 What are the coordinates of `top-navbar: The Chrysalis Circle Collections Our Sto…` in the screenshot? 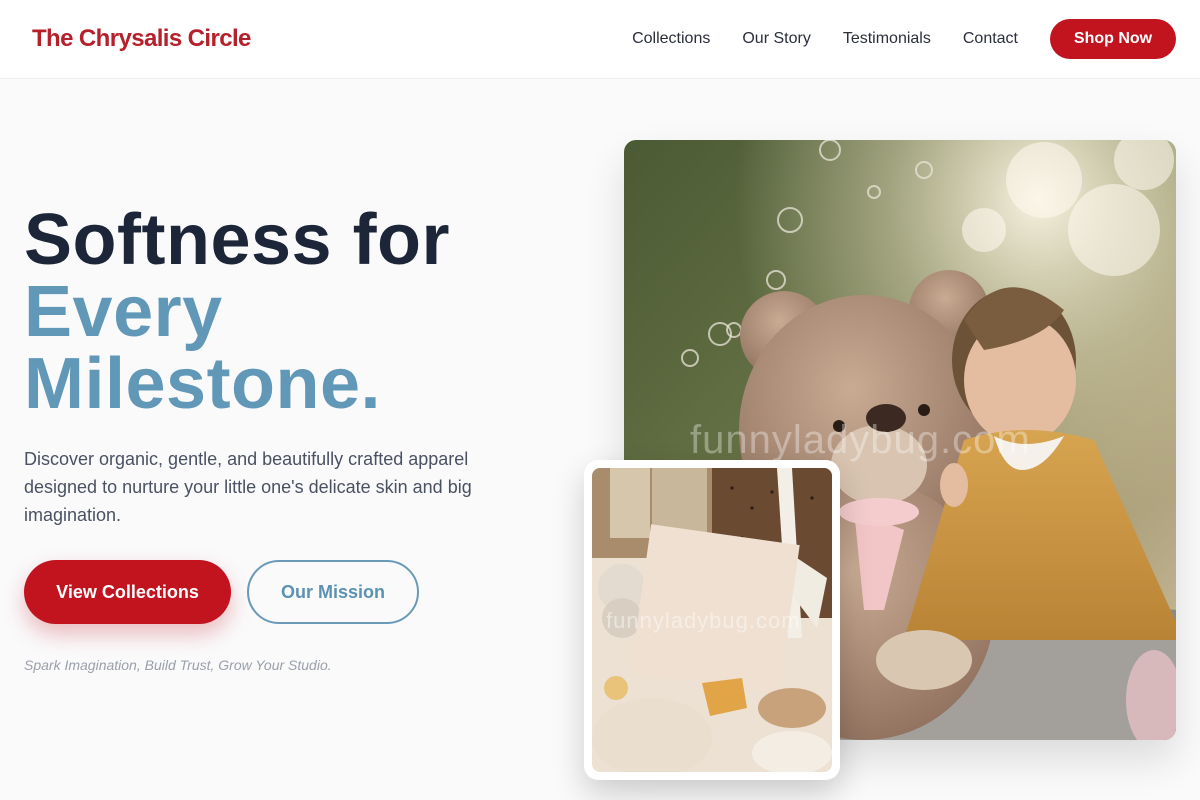 It's located at (600, 39).